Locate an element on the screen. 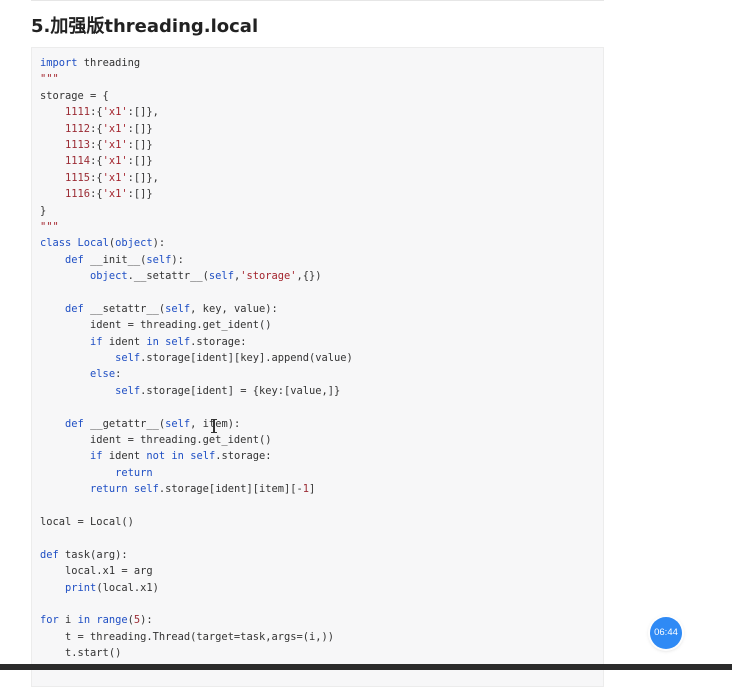 The image size is (732, 687). code-line: } is located at coordinates (43, 210).